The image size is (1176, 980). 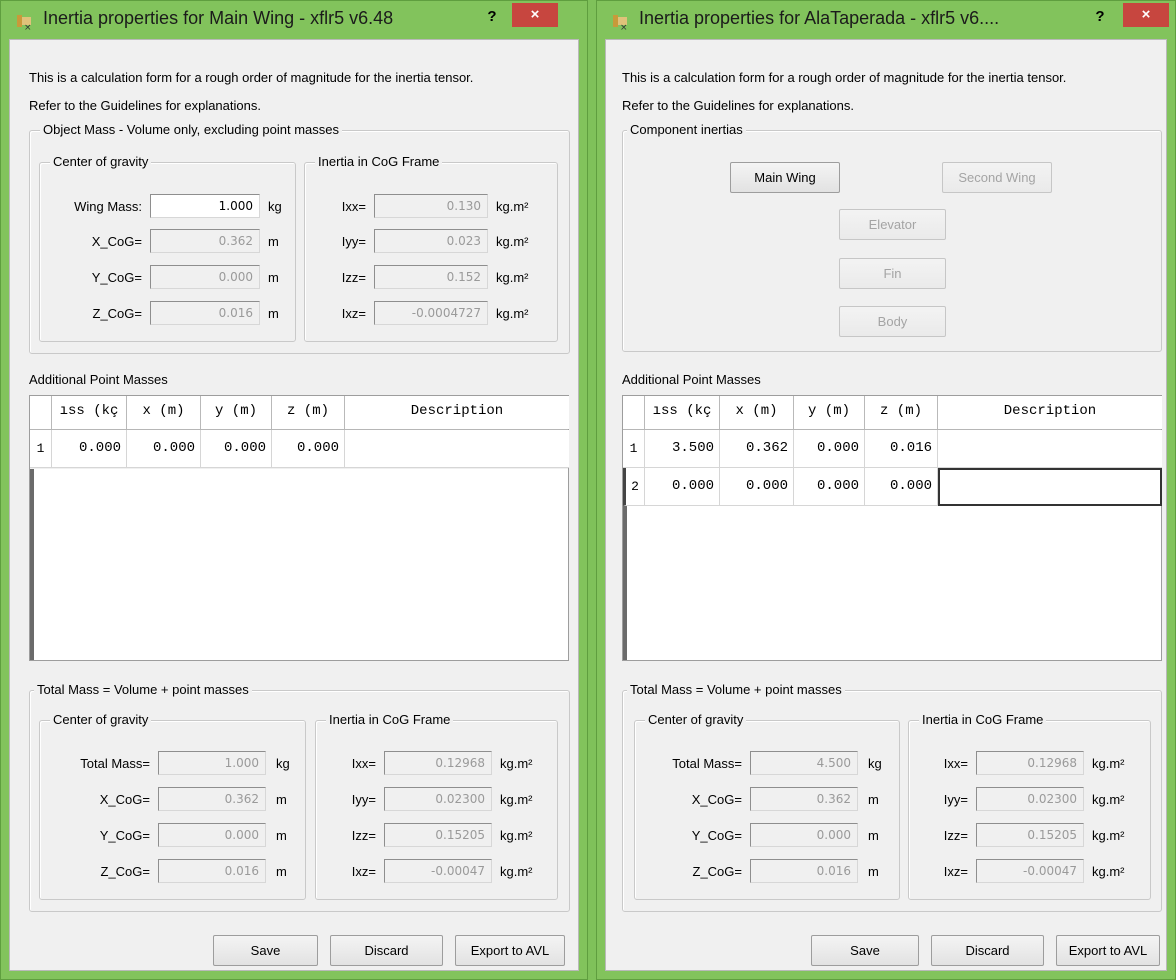 What do you see at coordinates (438, 763) in the screenshot?
I see `total-ixx-field: 0.12968` at bounding box center [438, 763].